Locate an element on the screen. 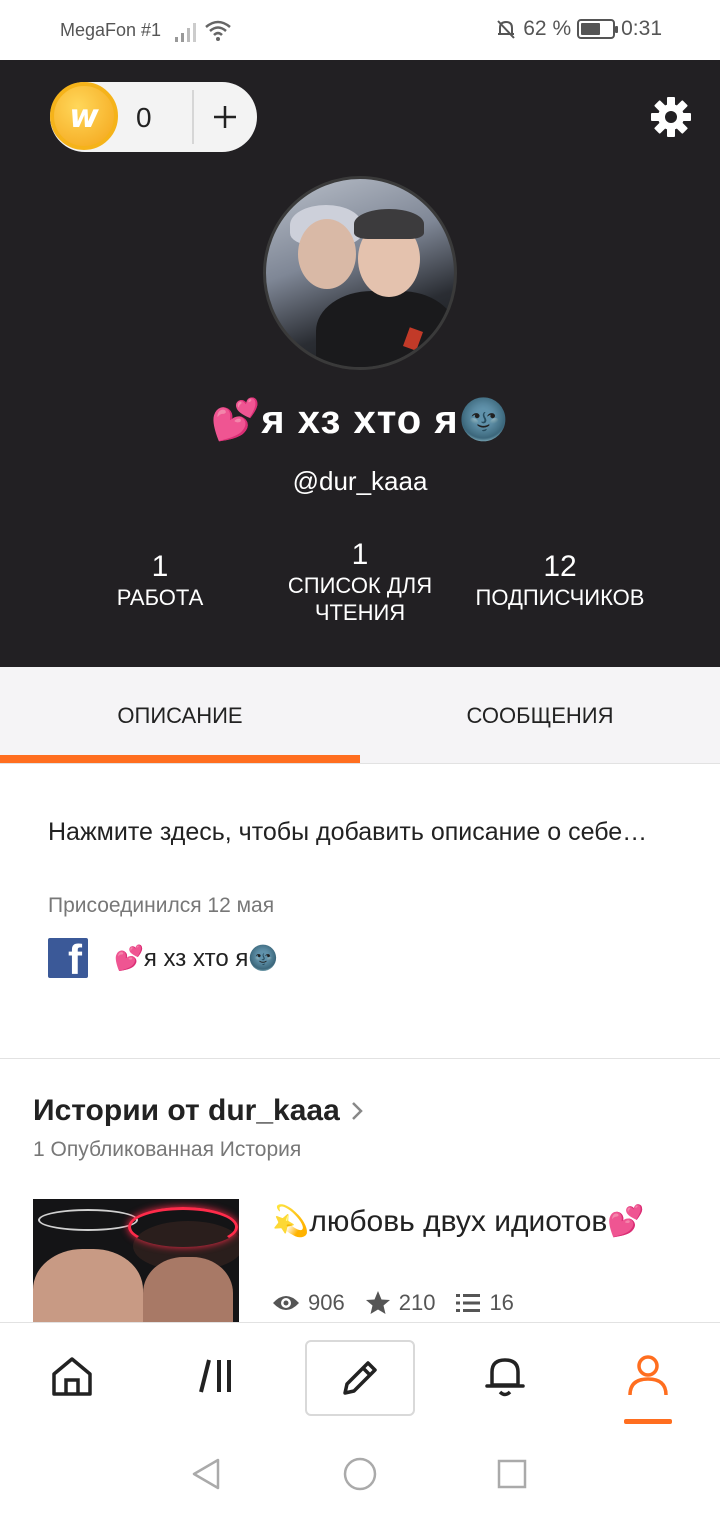 This screenshot has width=720, height=1520. tab-messages: СООБЩЕНИЯ is located at coordinates (540, 715).